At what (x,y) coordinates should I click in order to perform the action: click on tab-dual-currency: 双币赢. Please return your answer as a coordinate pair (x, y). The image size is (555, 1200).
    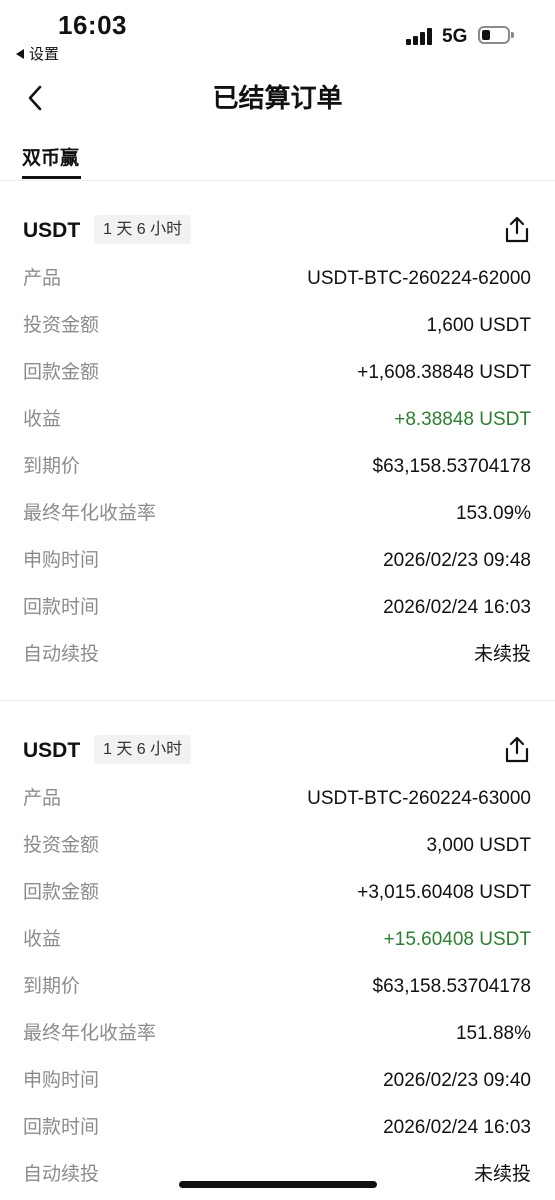
    Looking at the image, I should click on (50, 156).